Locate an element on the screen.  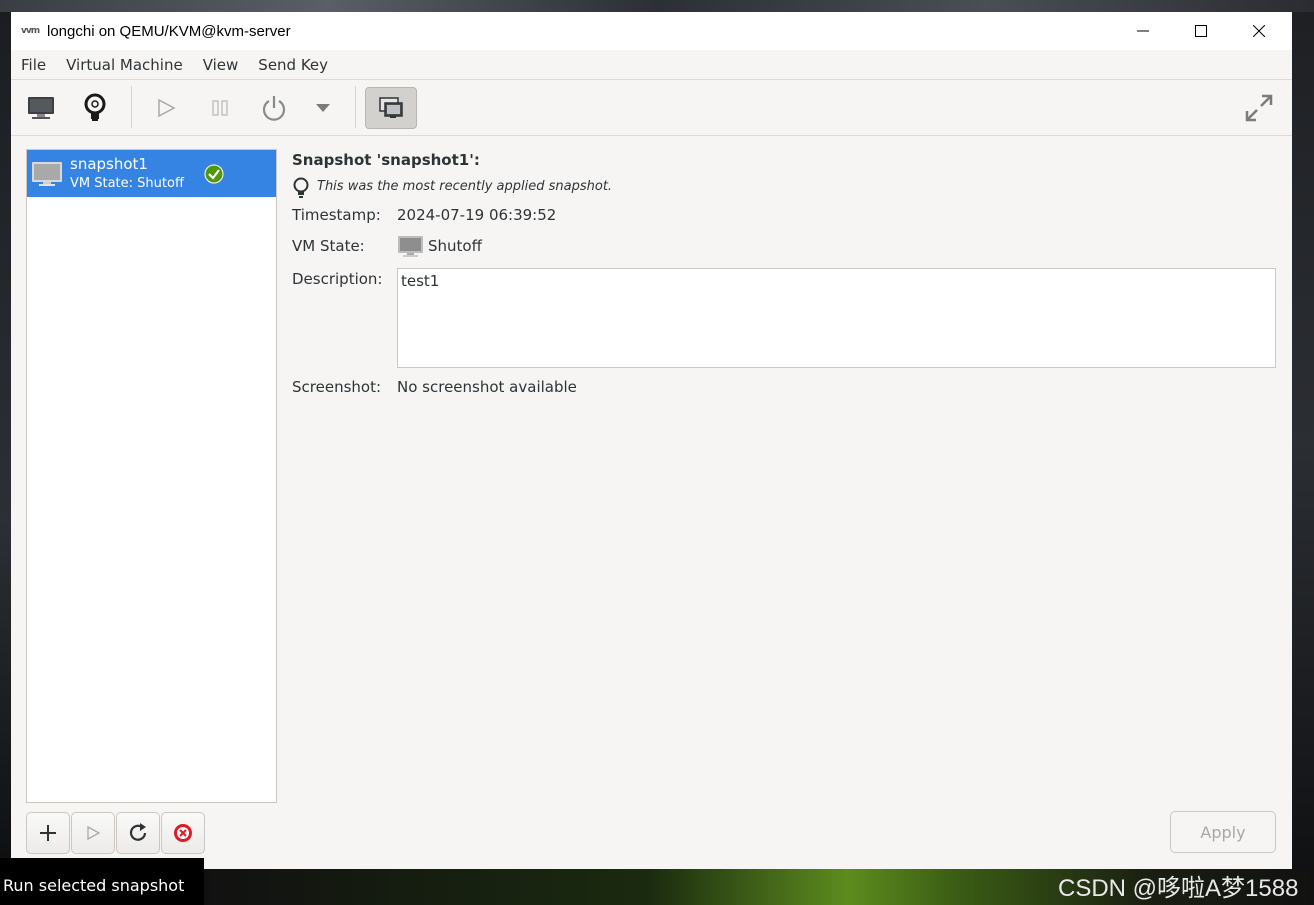
snapshot-title: Snapshot 'snapshot1': is located at coordinates (386, 160).